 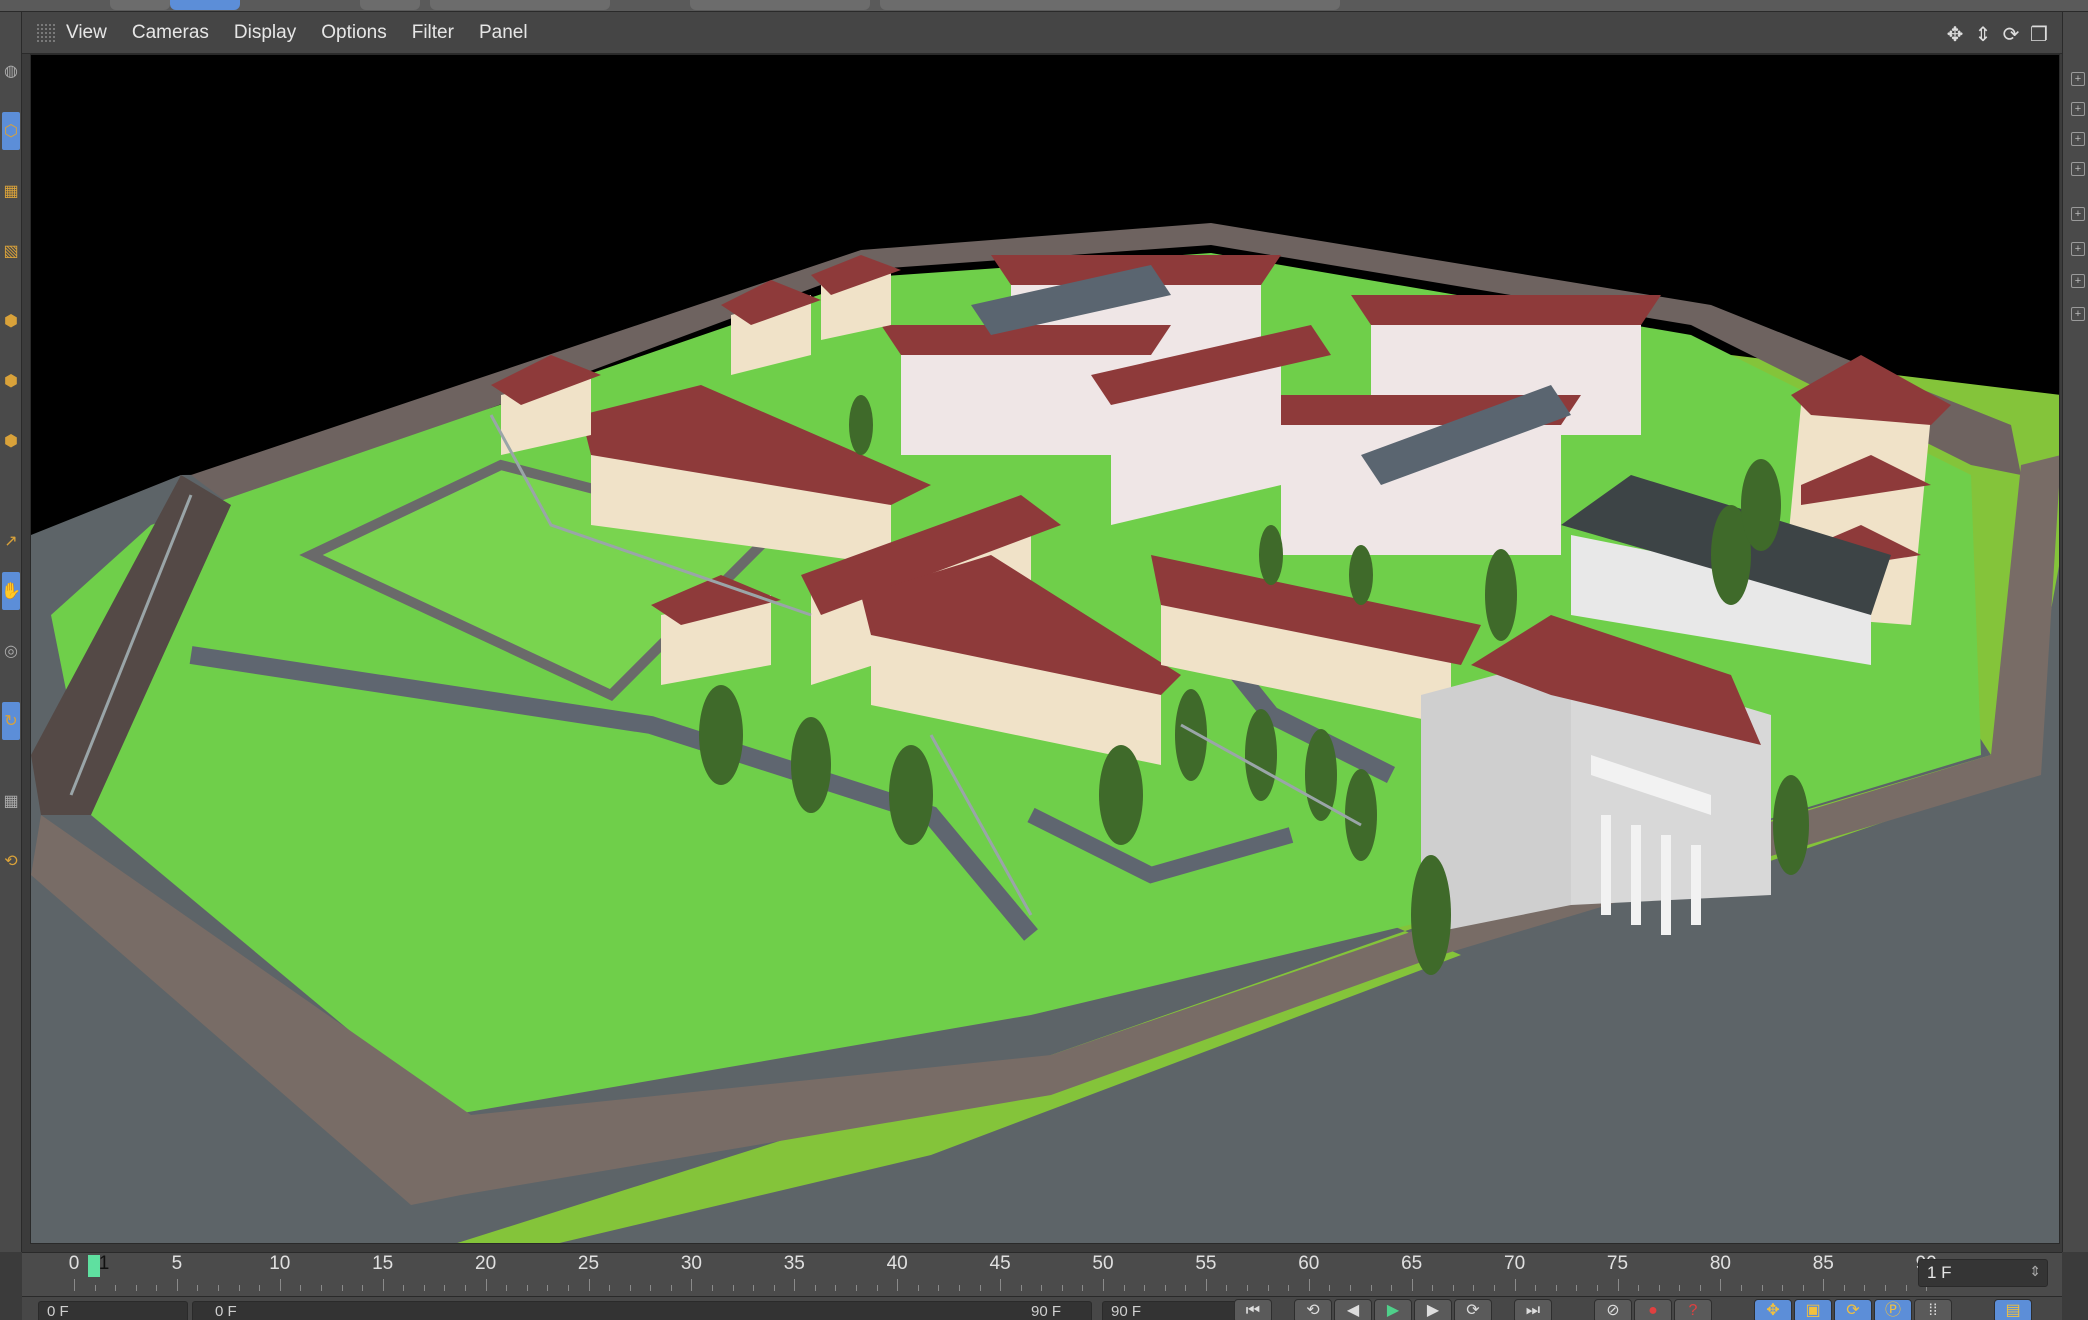 What do you see at coordinates (433, 33) in the screenshot?
I see `menu-filter: Filter` at bounding box center [433, 33].